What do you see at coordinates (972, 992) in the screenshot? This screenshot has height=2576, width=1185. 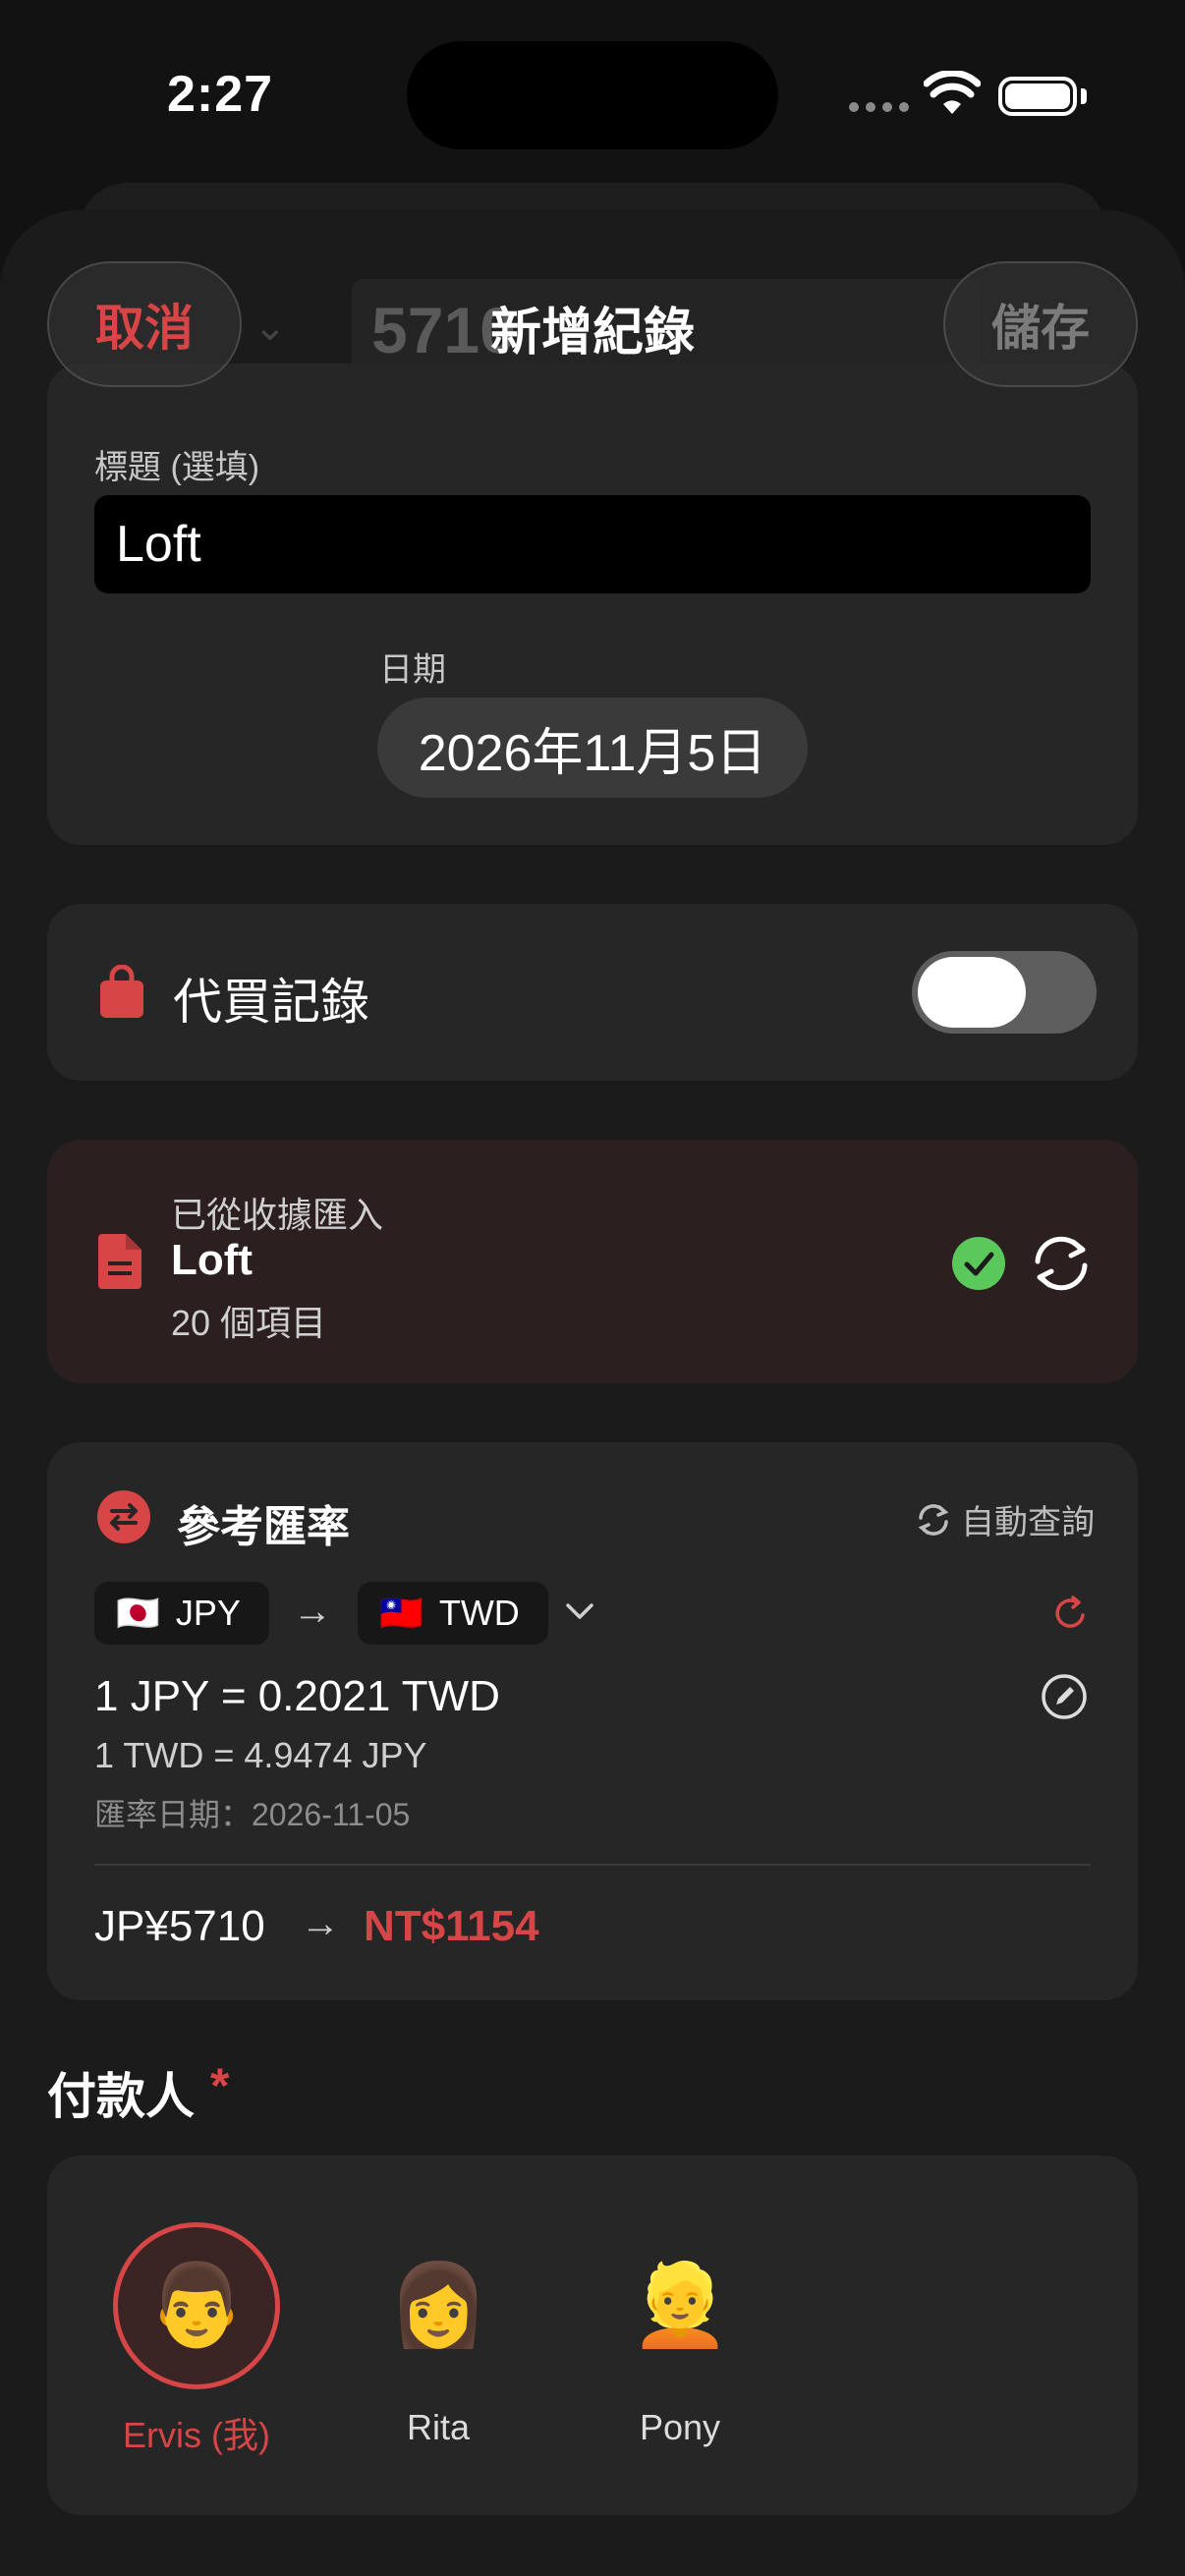 I see `toggle-knob` at bounding box center [972, 992].